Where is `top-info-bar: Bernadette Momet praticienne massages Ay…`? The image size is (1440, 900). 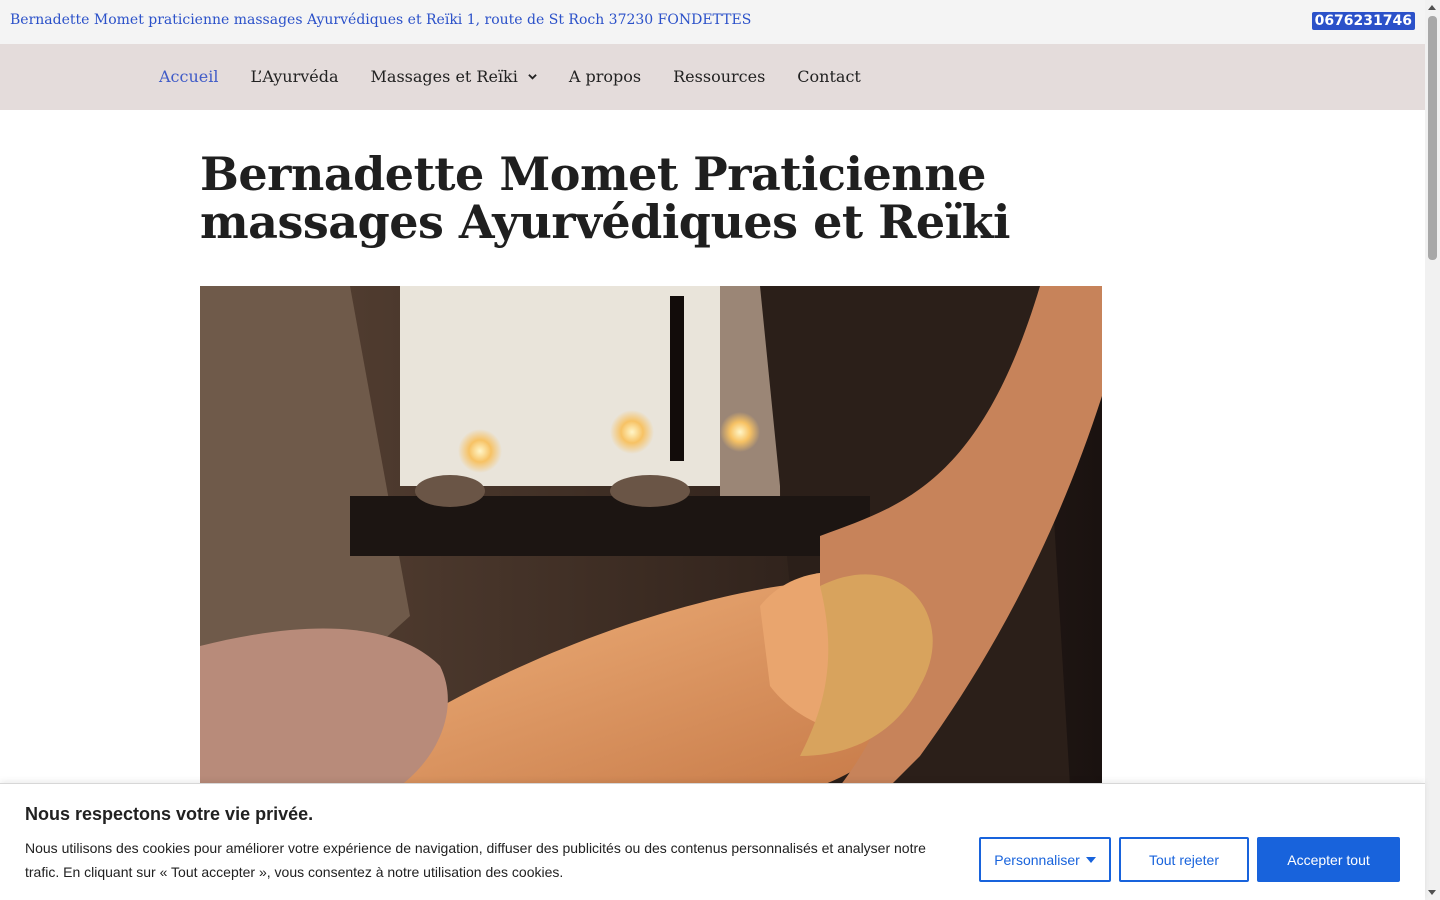 top-info-bar: Bernadette Momet praticienne massages Ay… is located at coordinates (712, 22).